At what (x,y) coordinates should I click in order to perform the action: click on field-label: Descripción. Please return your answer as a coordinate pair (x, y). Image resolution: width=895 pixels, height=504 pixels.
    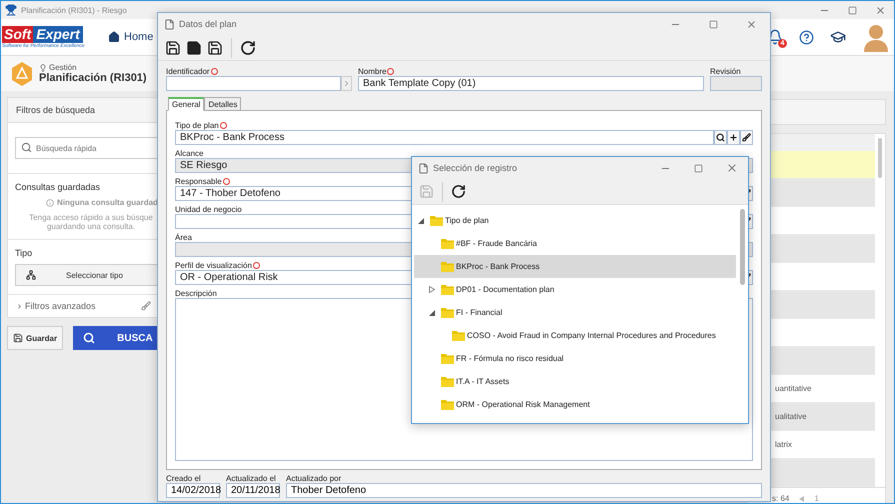
    Looking at the image, I should click on (196, 293).